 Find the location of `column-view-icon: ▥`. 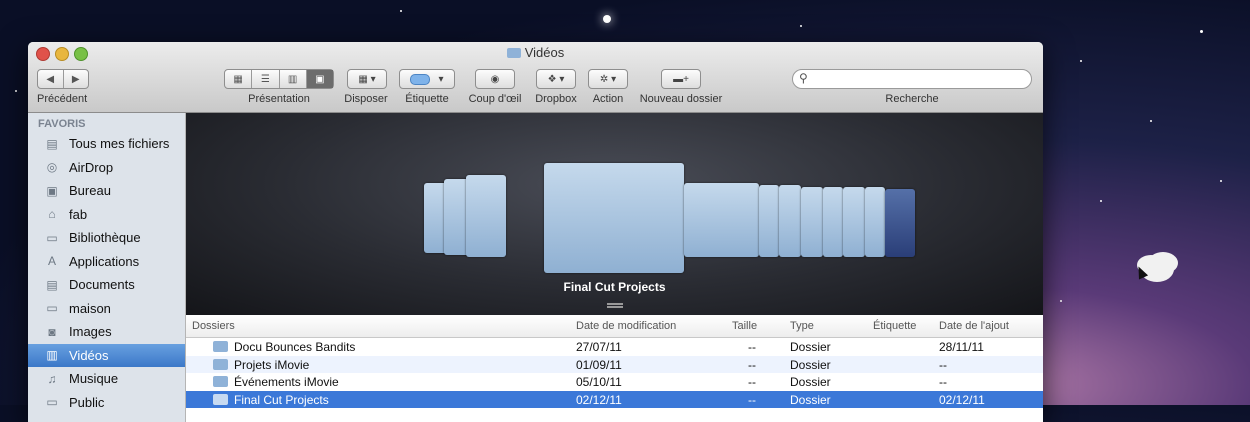

column-view-icon: ▥ is located at coordinates (293, 79).